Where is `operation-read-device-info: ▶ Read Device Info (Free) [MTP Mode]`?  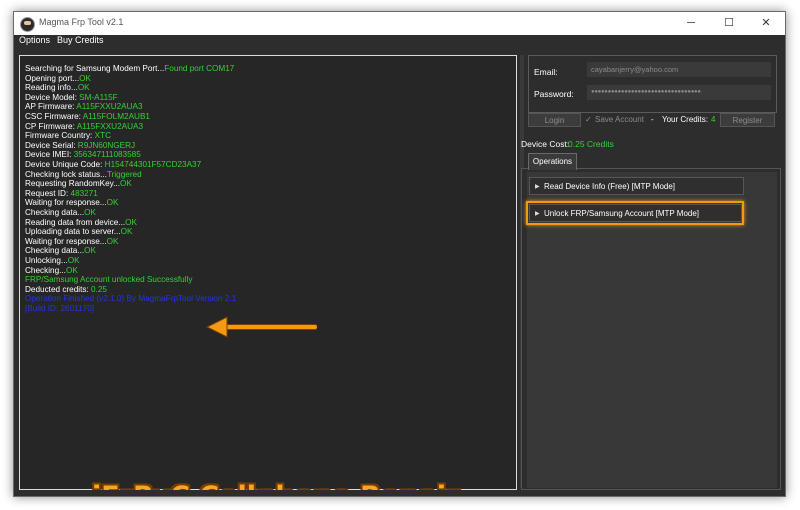 operation-read-device-info: ▶ Read Device Info (Free) [MTP Mode] is located at coordinates (636, 186).